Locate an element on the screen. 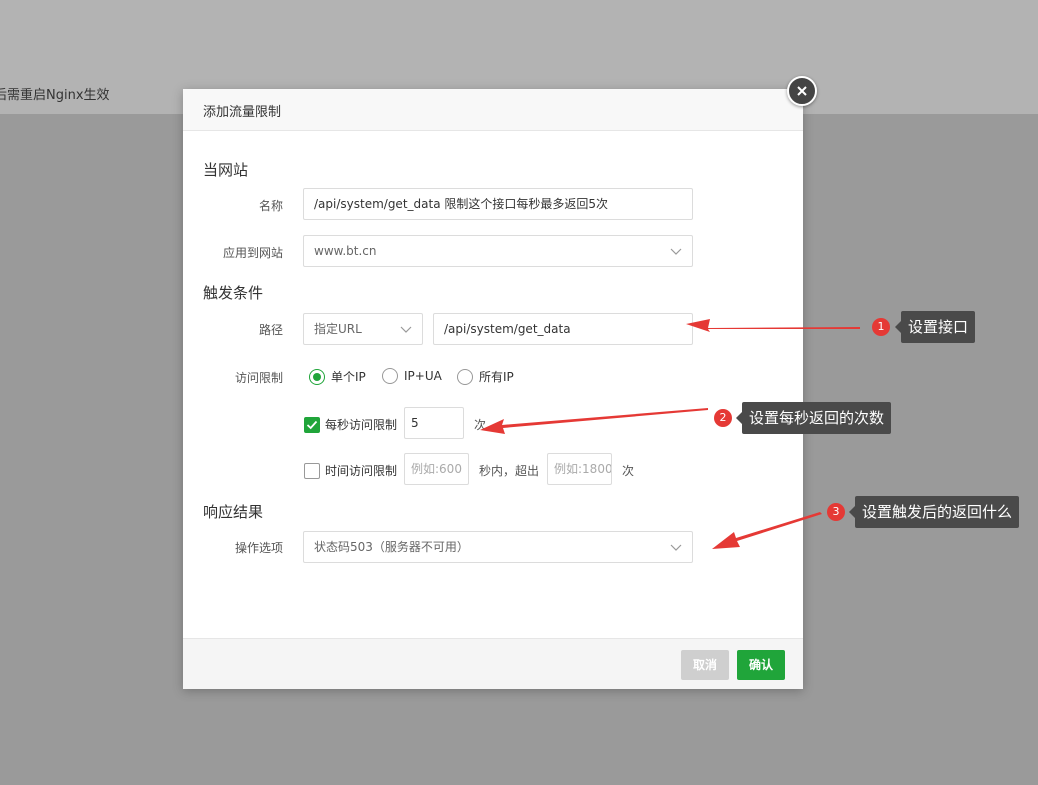  annotation-badge-2: 2 is located at coordinates (723, 418).